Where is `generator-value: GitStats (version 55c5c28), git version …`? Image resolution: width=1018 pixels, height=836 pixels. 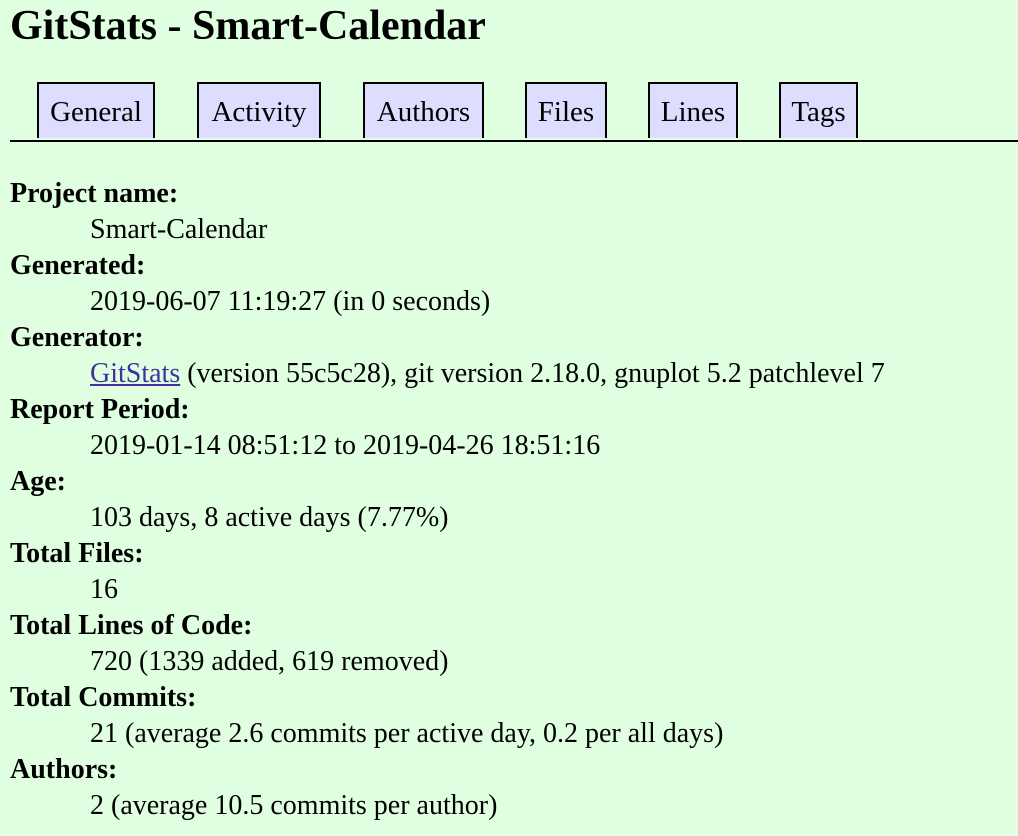 generator-value: GitStats (version 55c5c28), git version … is located at coordinates (550, 374).